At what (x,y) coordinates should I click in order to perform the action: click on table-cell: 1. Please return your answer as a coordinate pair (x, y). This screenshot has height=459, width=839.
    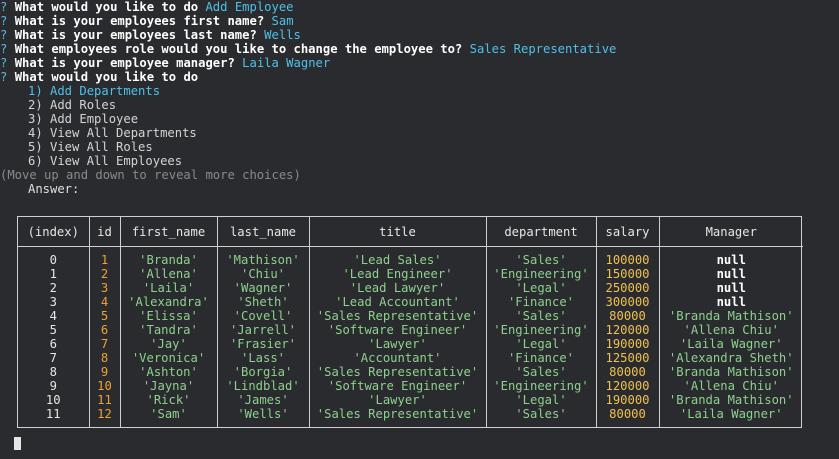
    Looking at the image, I should click on (53, 274).